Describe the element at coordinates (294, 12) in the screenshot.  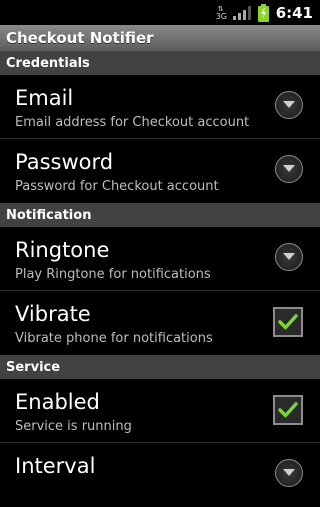
I see `clock: 6:41` at that location.